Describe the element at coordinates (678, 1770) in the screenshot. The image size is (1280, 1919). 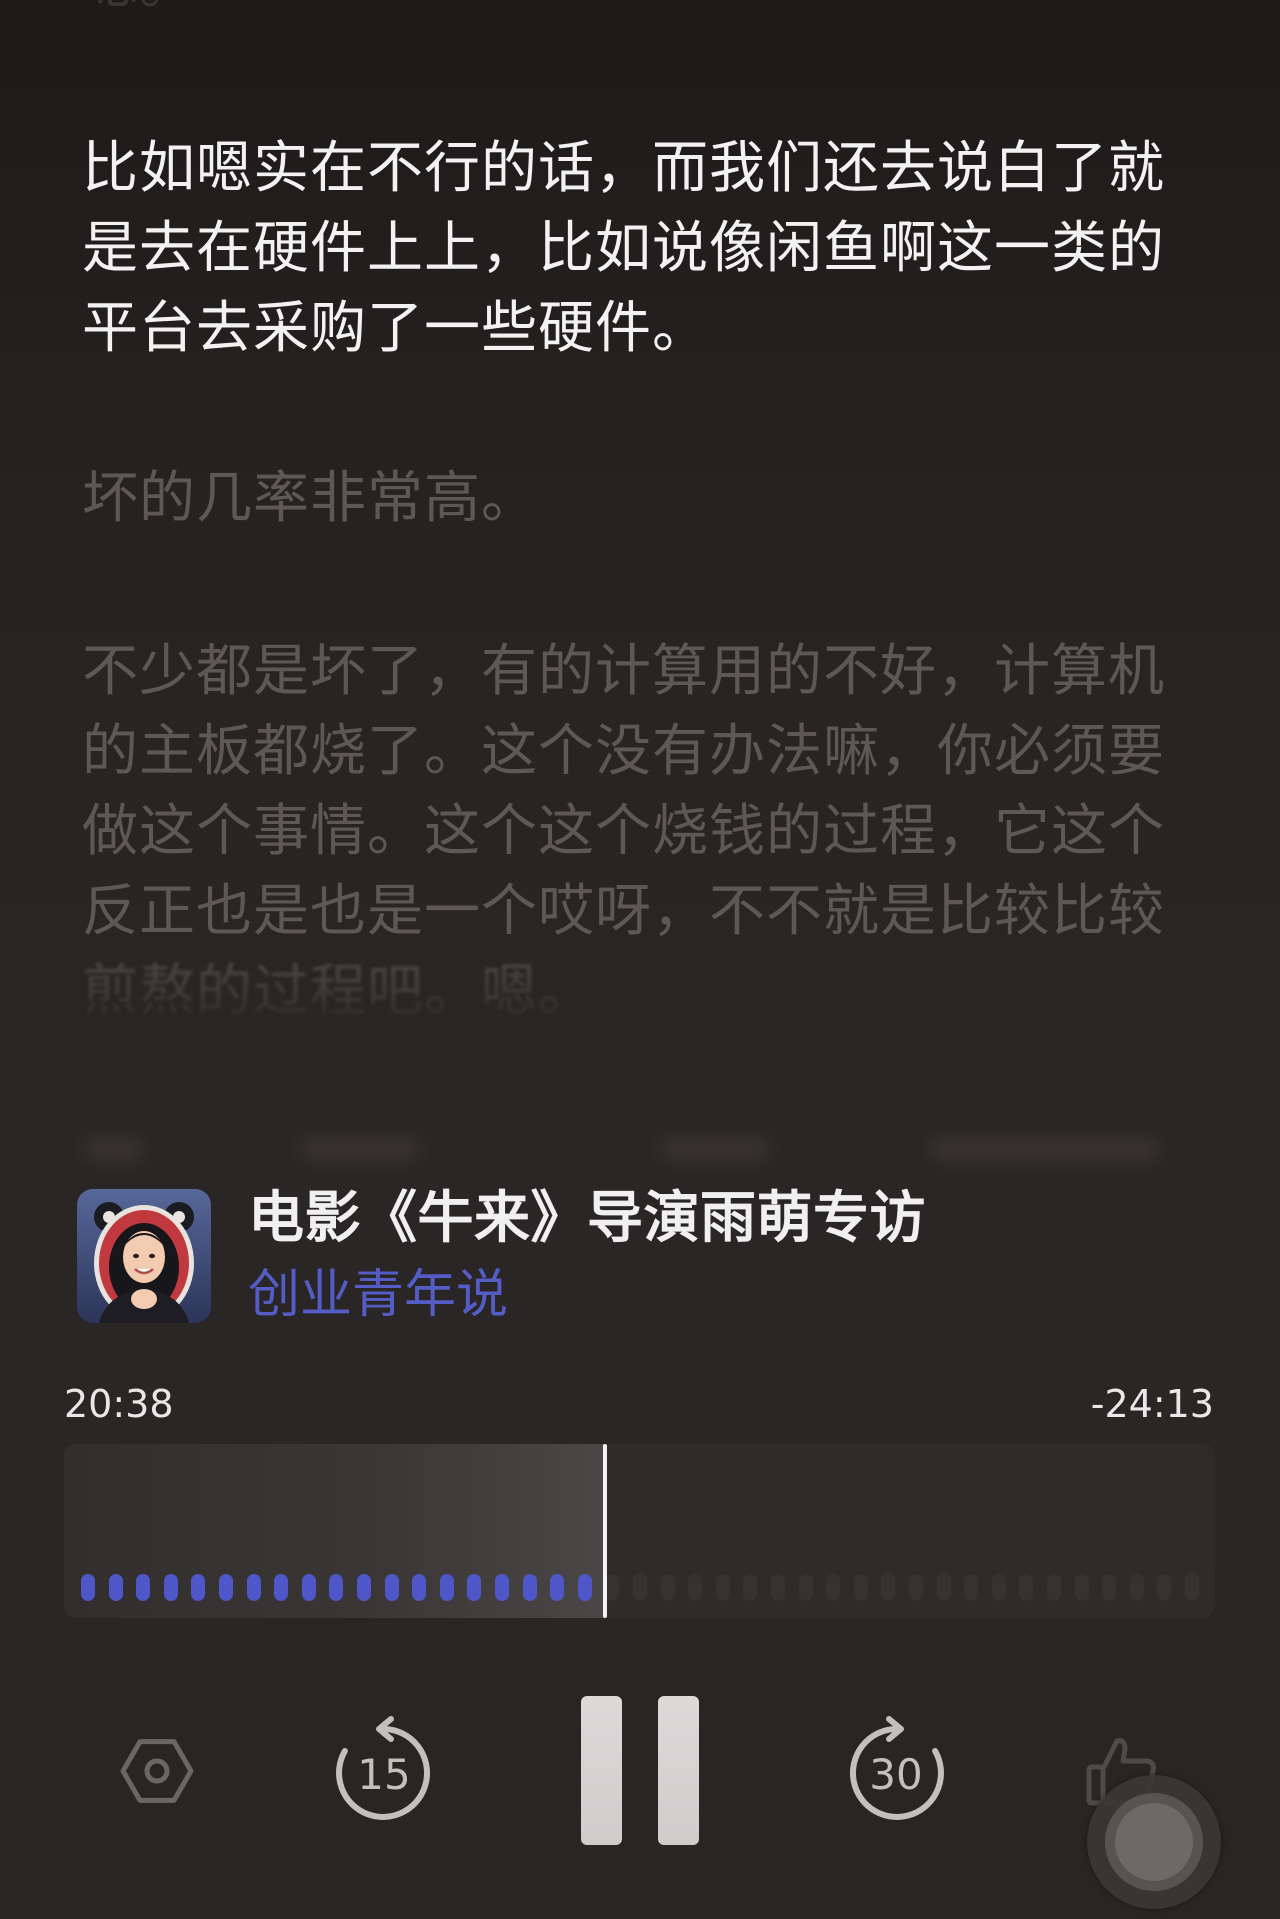
I see `pause-icon-bar-right` at that location.